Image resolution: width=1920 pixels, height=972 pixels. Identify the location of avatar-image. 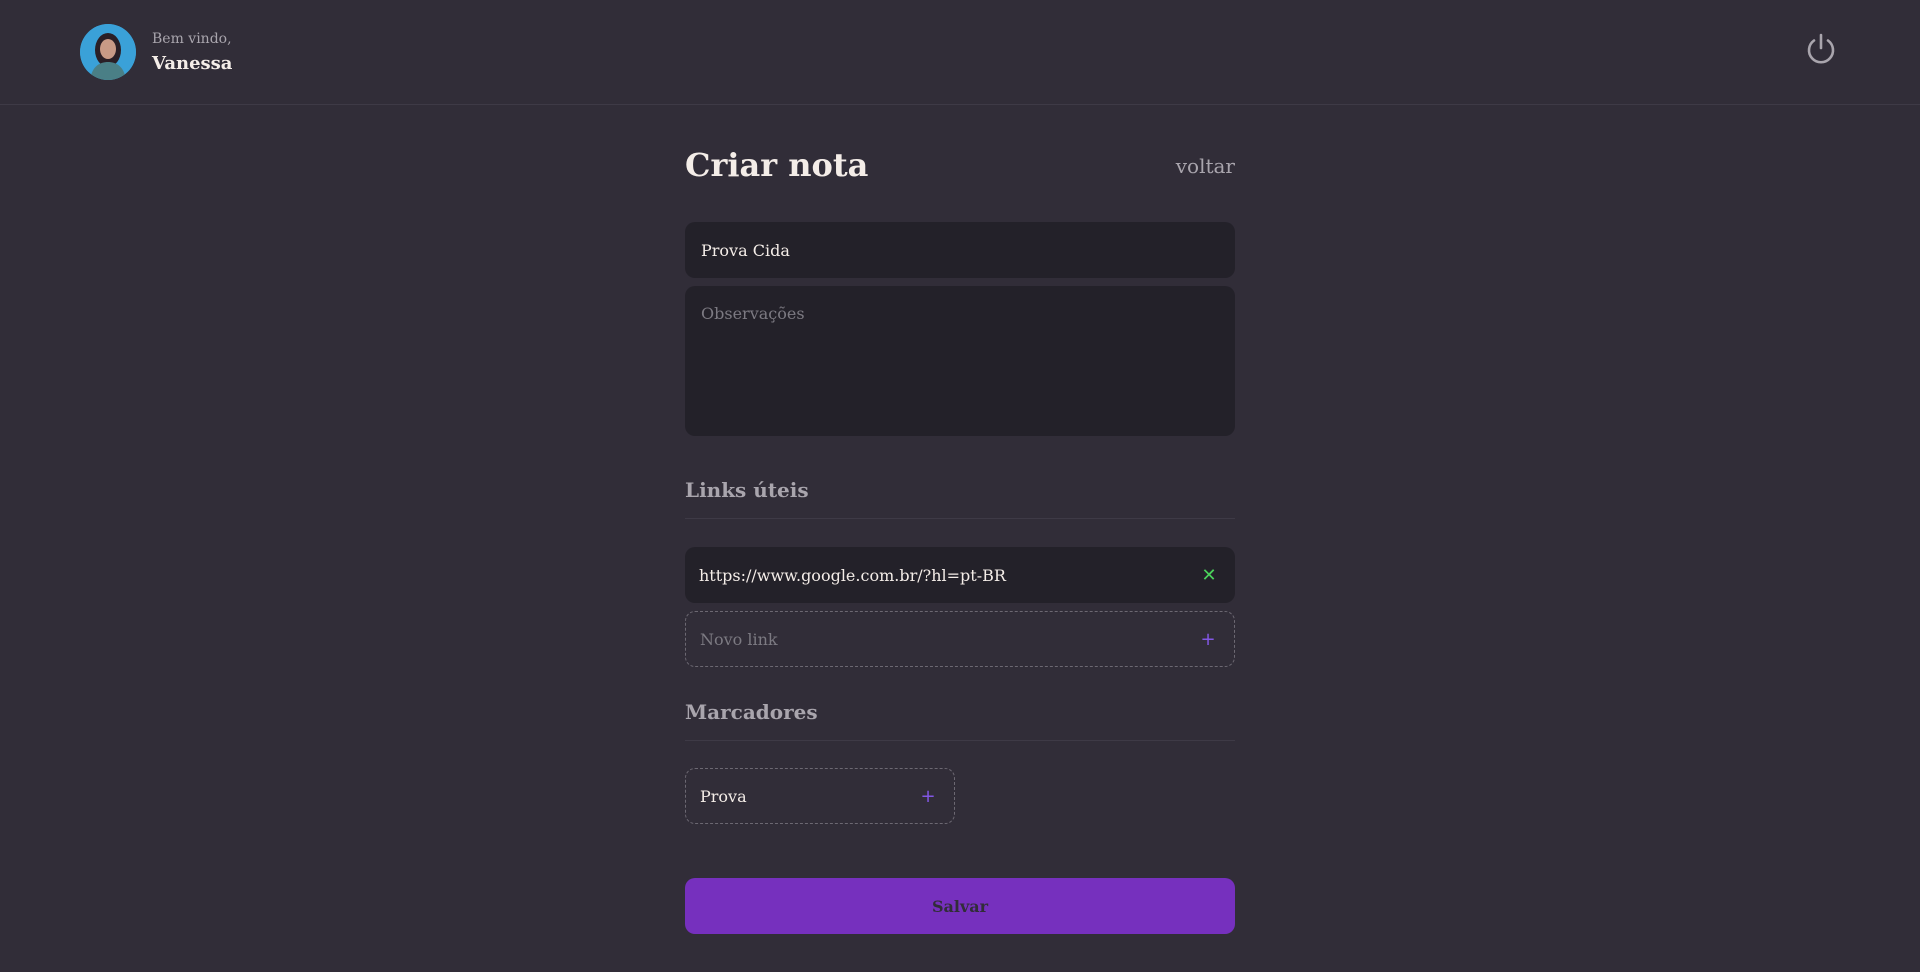
(108, 52).